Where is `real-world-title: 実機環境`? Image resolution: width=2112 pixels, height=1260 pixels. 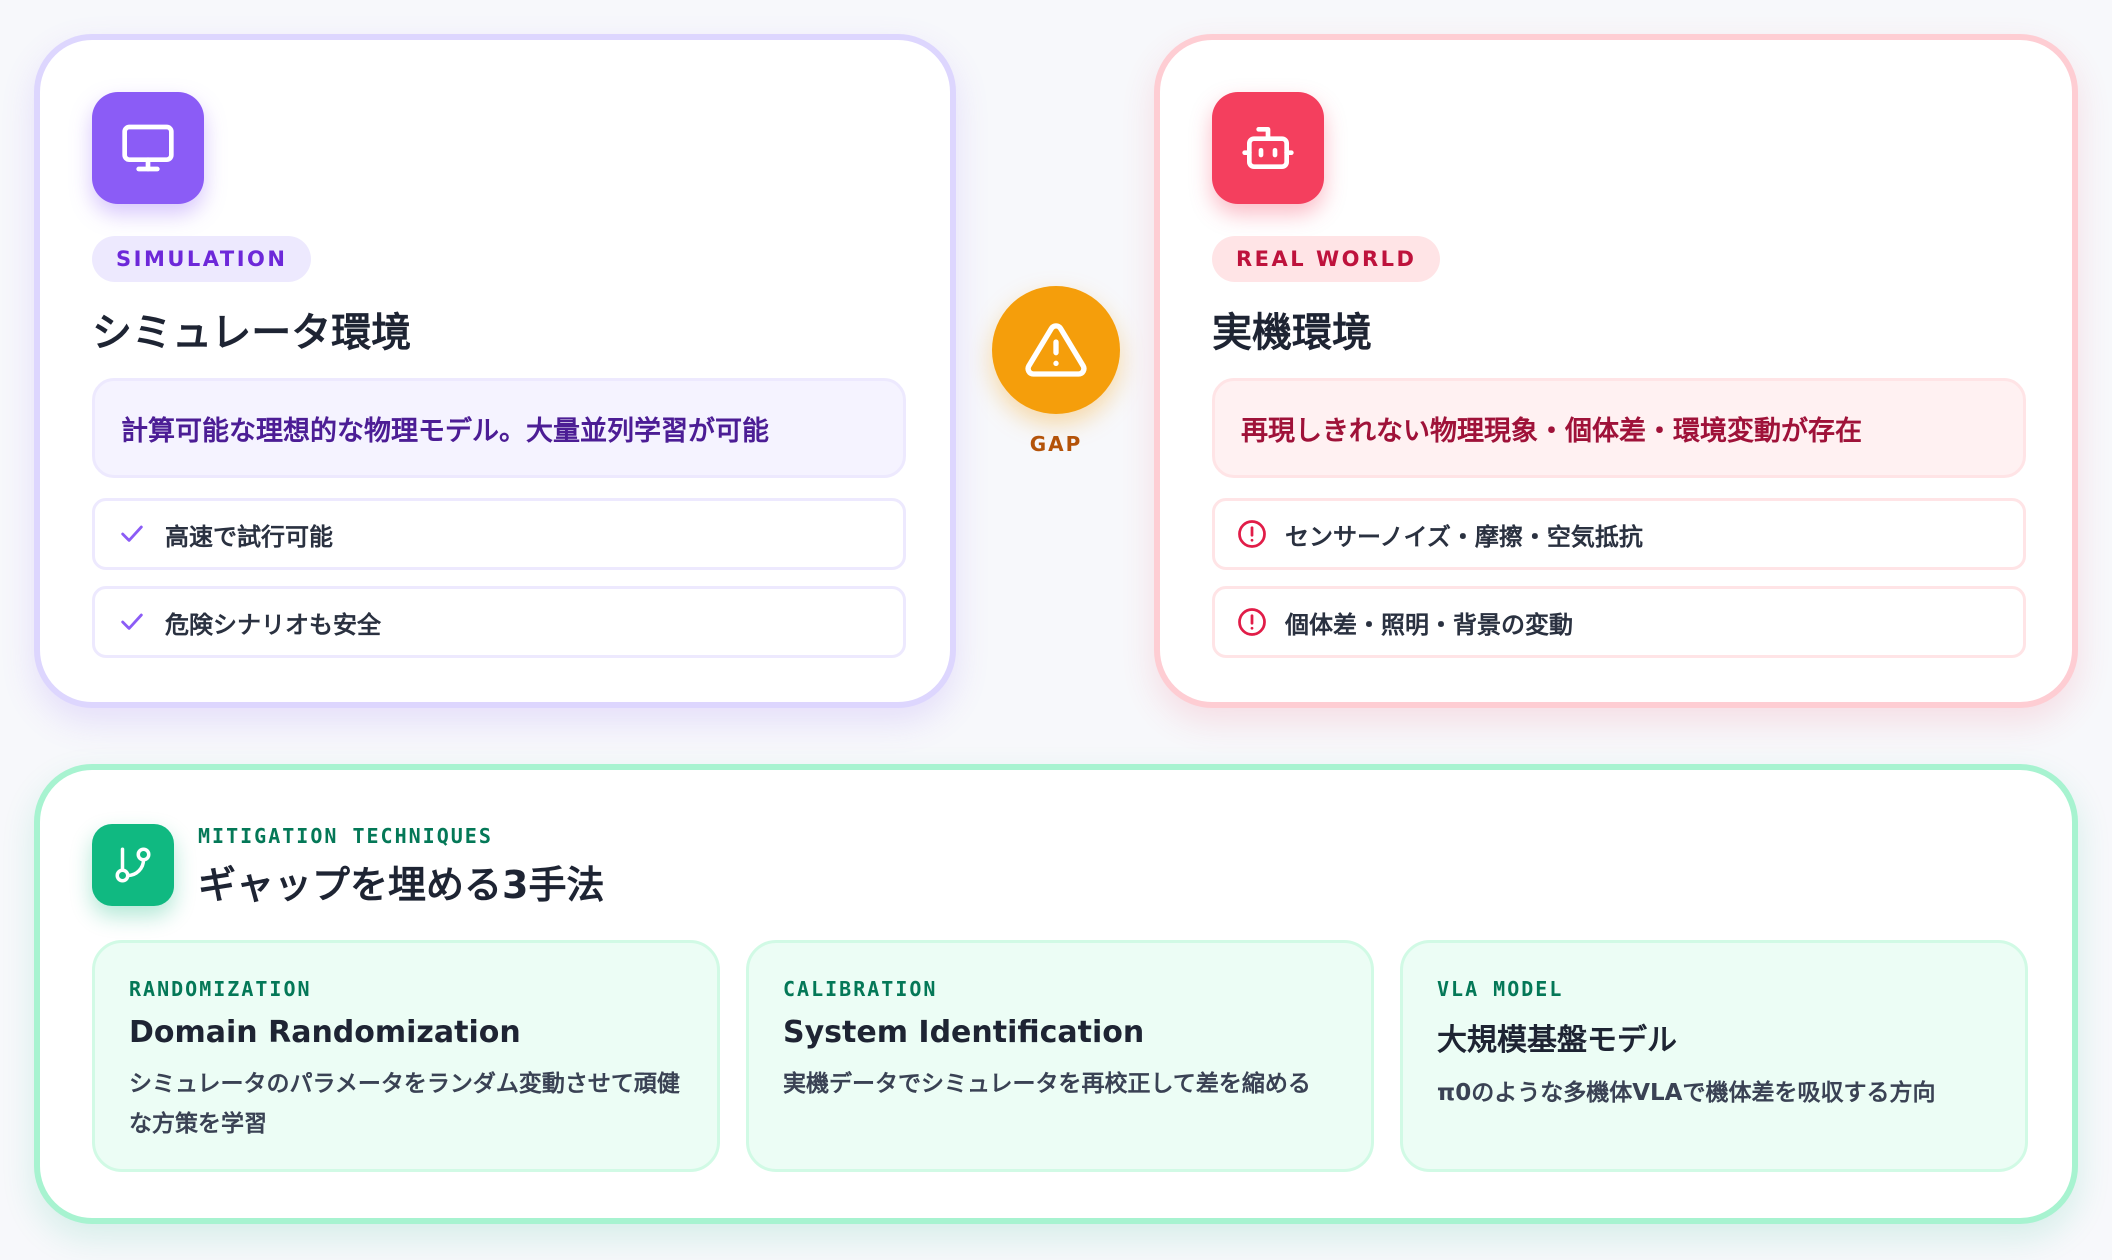
real-world-title: 実機環境 is located at coordinates (1292, 333).